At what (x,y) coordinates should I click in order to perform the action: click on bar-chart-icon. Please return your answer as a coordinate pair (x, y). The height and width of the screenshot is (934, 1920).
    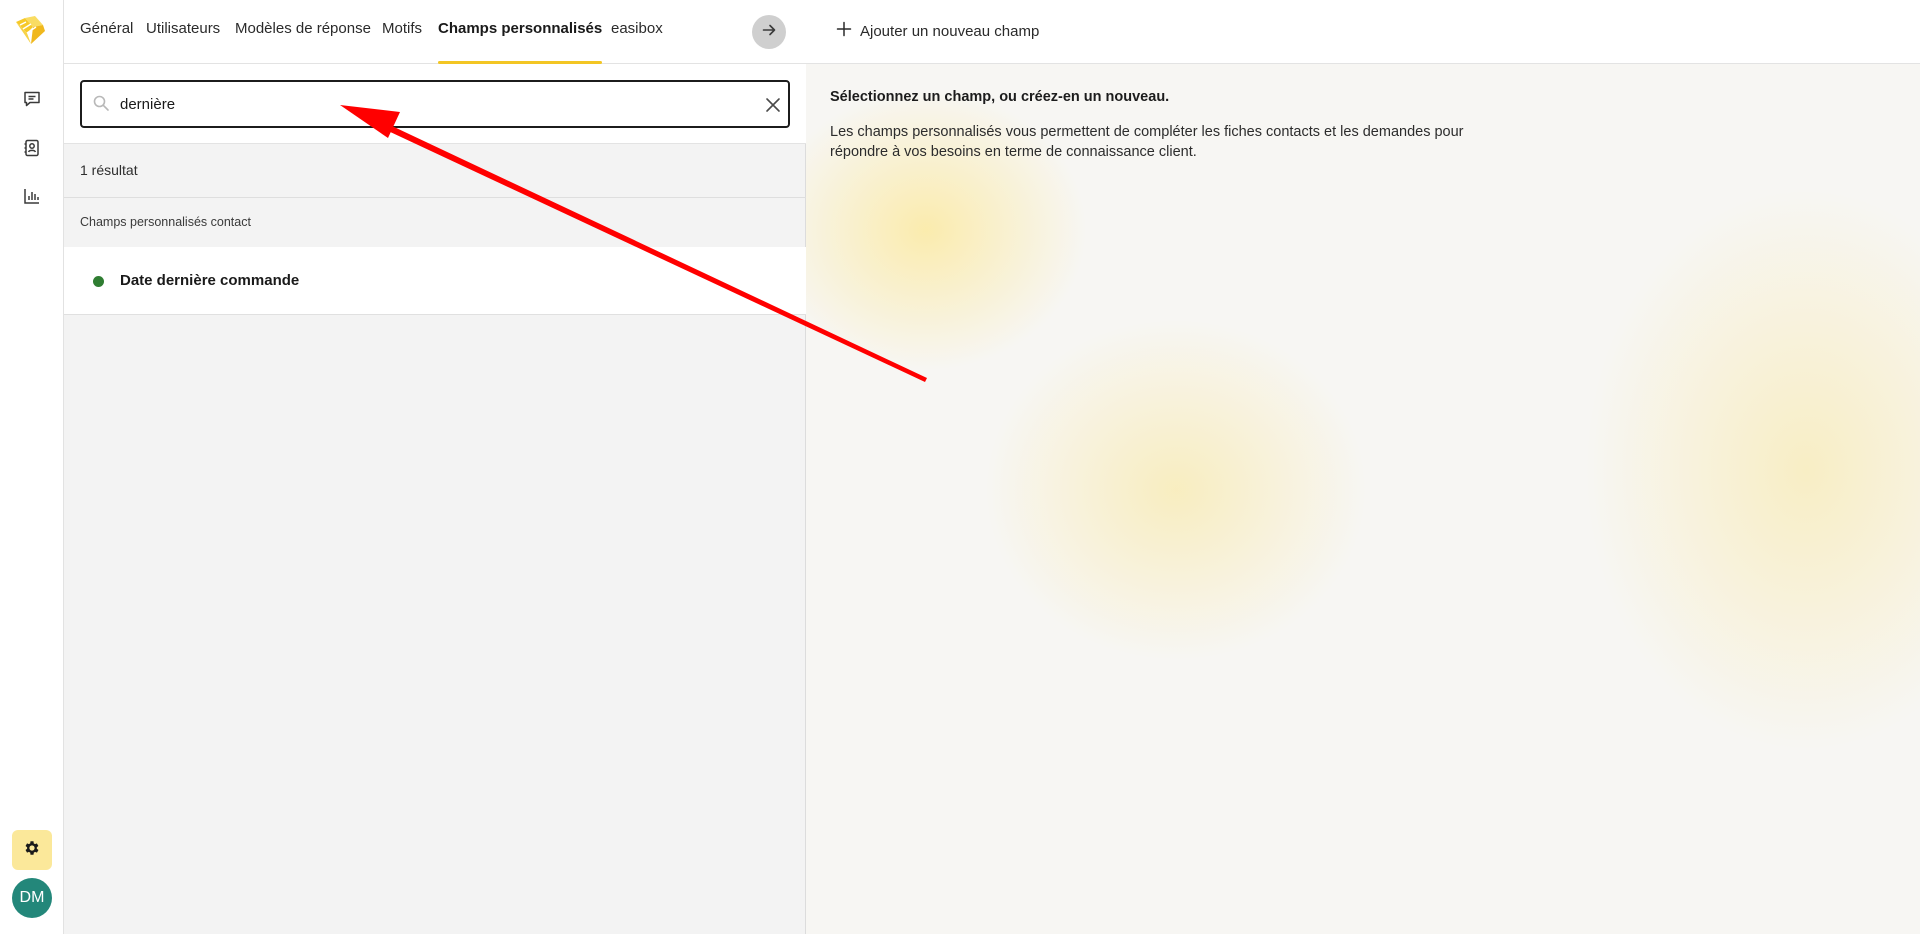
    Looking at the image, I should click on (32, 196).